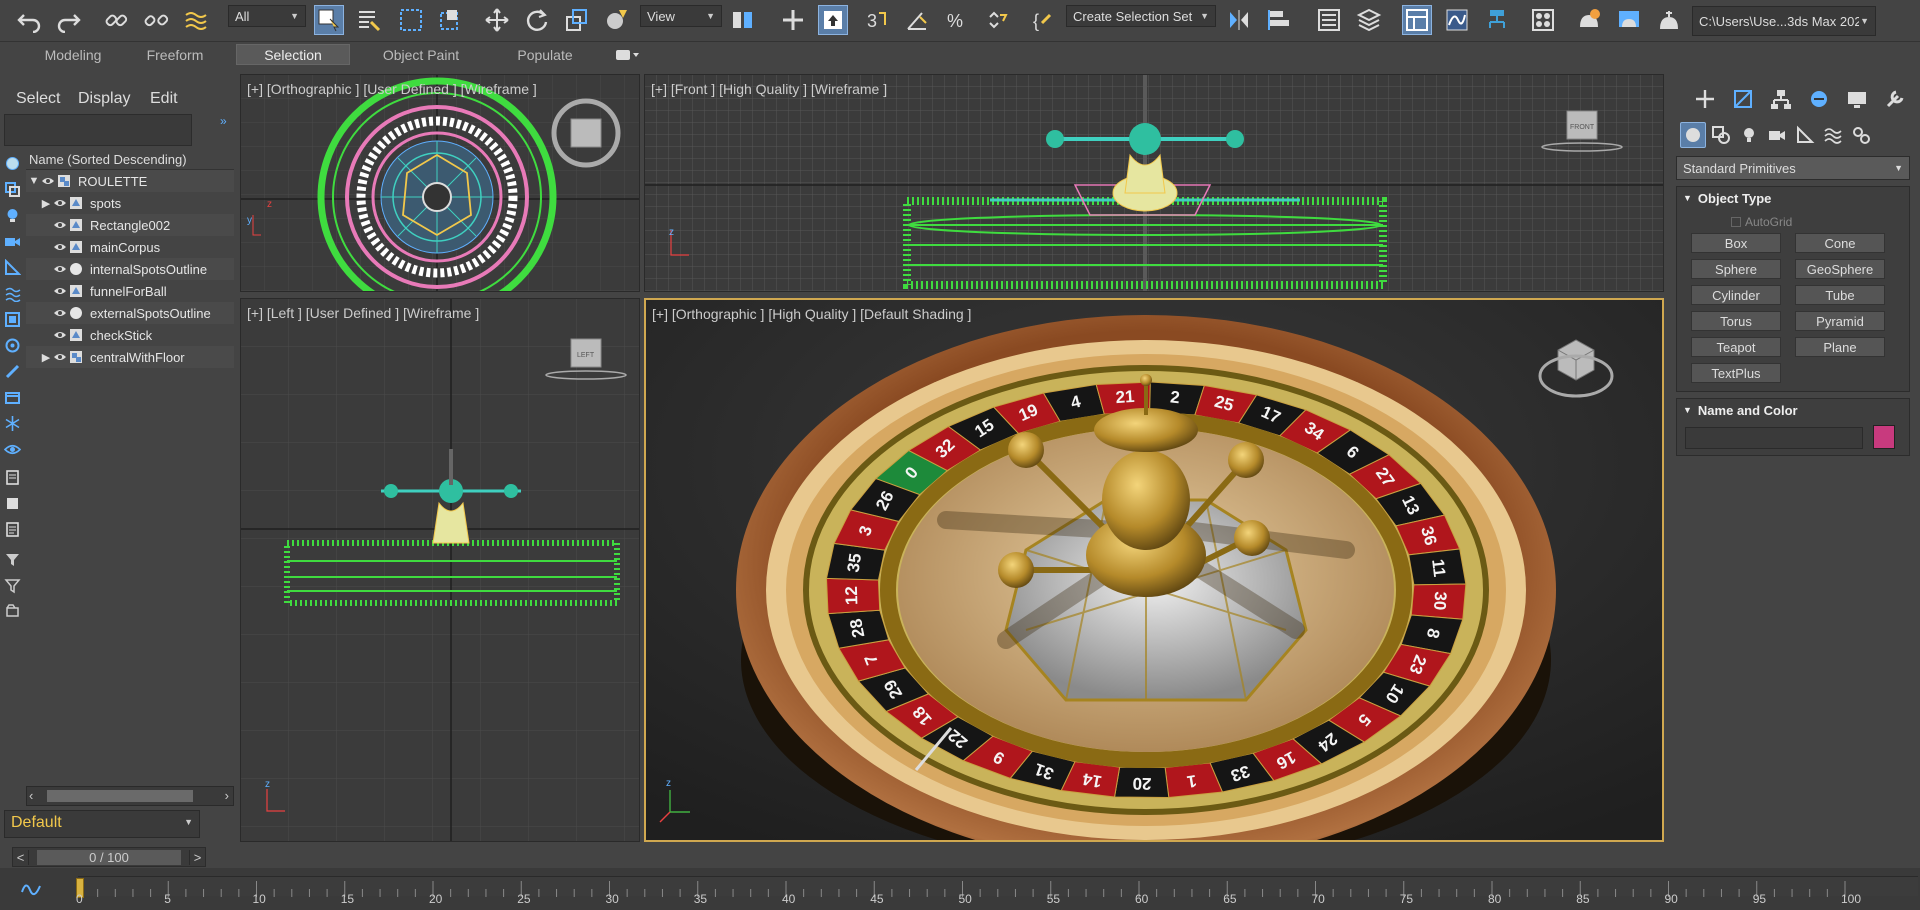 The width and height of the screenshot is (1920, 910). Describe the element at coordinates (917, 20) in the screenshot. I see `angle-snap-icon` at that location.